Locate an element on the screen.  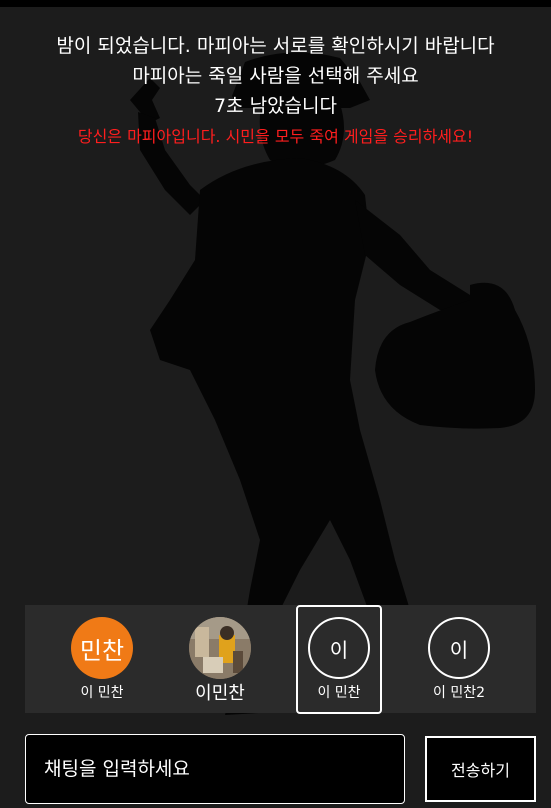
send-button: 전송하기 is located at coordinates (480, 769).